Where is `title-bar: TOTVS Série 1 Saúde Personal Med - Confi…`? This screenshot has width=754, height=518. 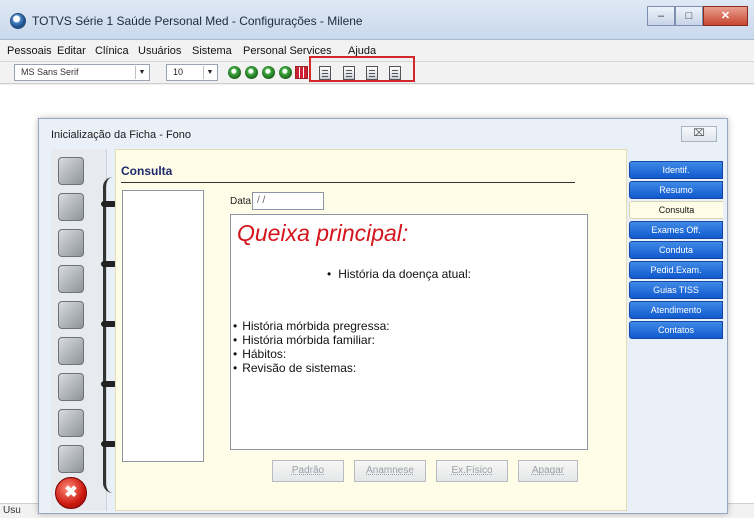
title-bar: TOTVS Série 1 Saúde Personal Med - Confi… is located at coordinates (377, 20).